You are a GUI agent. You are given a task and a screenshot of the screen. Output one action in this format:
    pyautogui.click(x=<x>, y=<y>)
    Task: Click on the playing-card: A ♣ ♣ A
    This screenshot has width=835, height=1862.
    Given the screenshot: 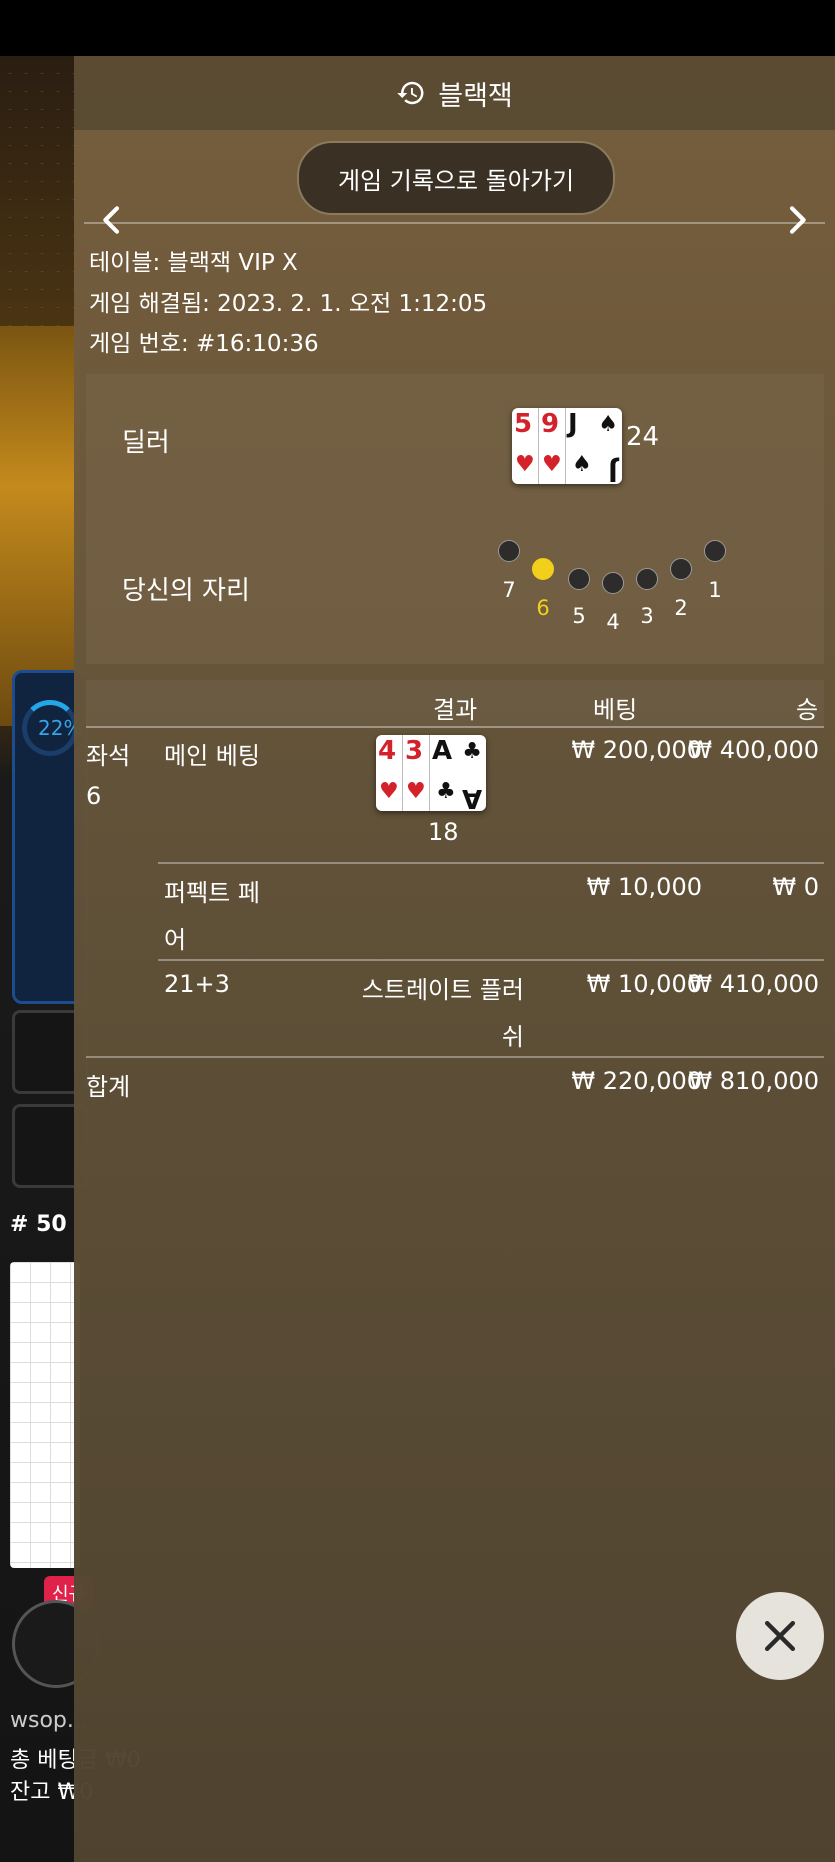 What is the action you would take?
    pyautogui.click(x=457, y=773)
    